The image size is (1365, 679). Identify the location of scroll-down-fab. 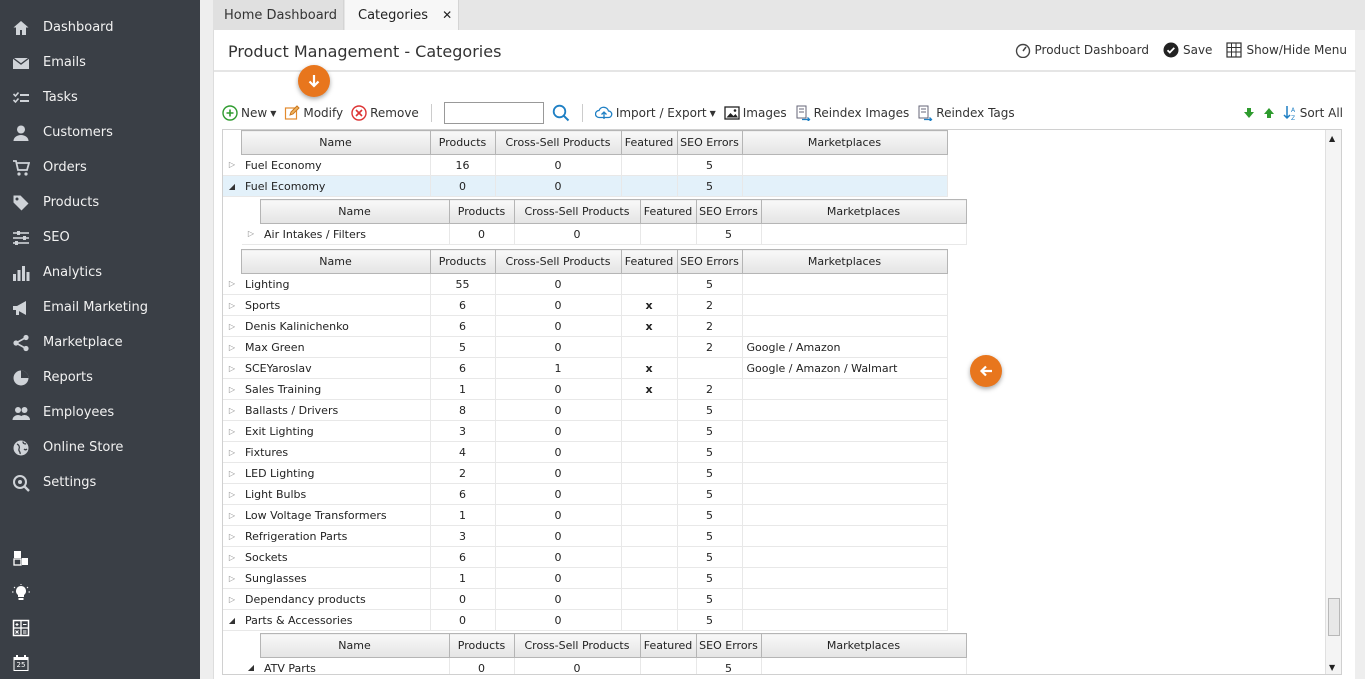
(314, 81).